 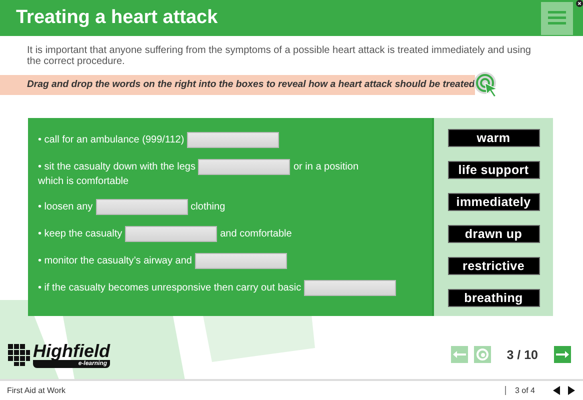 I want to click on next-icon, so click(x=571, y=391).